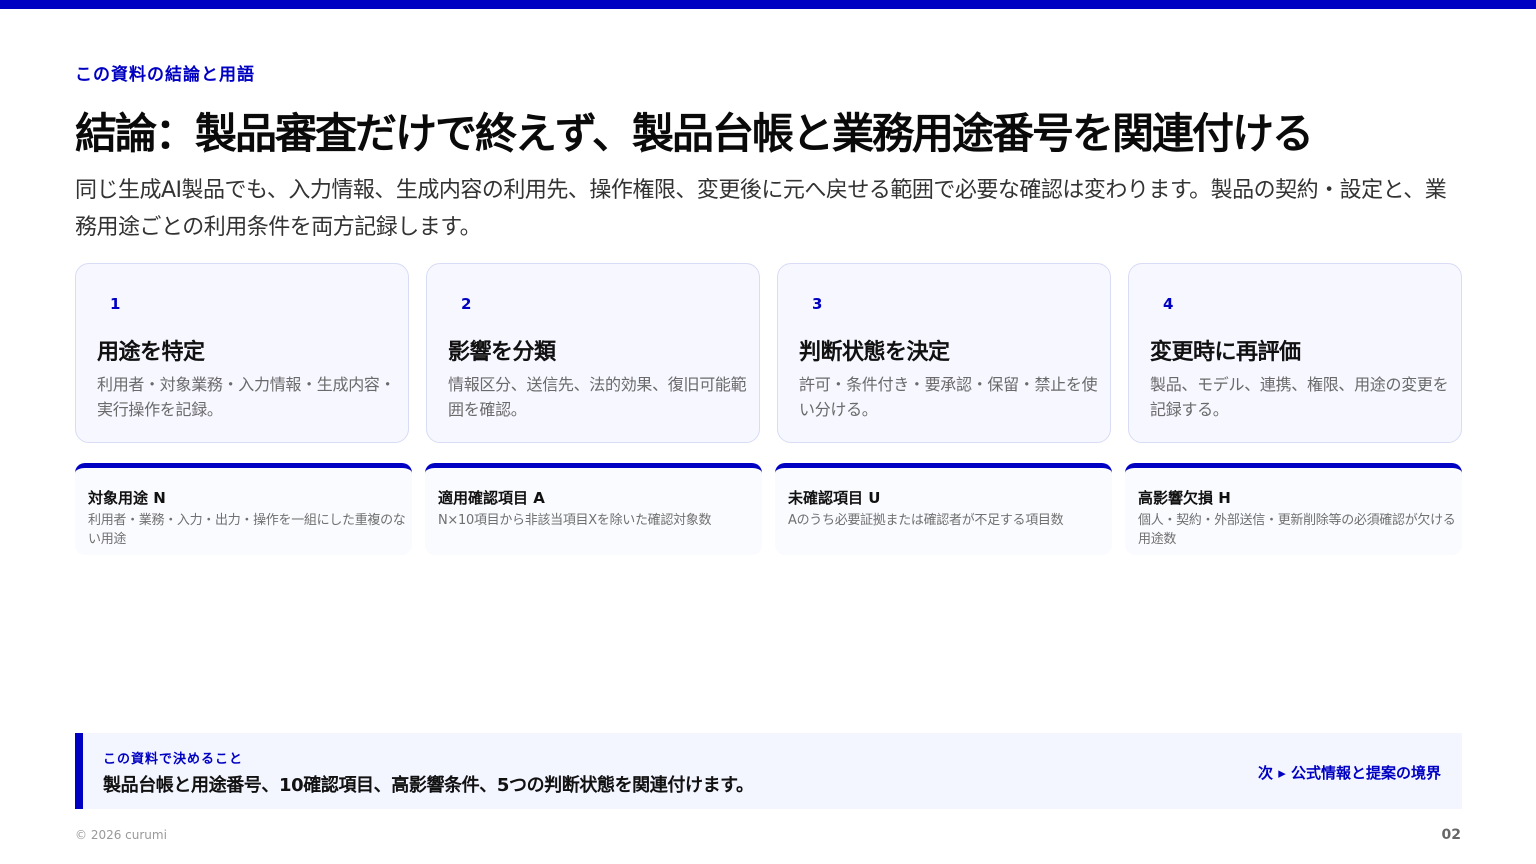  What do you see at coordinates (575, 520) in the screenshot?
I see `term-description: N×10項目から非該当項目Xを除いた確認対象数` at bounding box center [575, 520].